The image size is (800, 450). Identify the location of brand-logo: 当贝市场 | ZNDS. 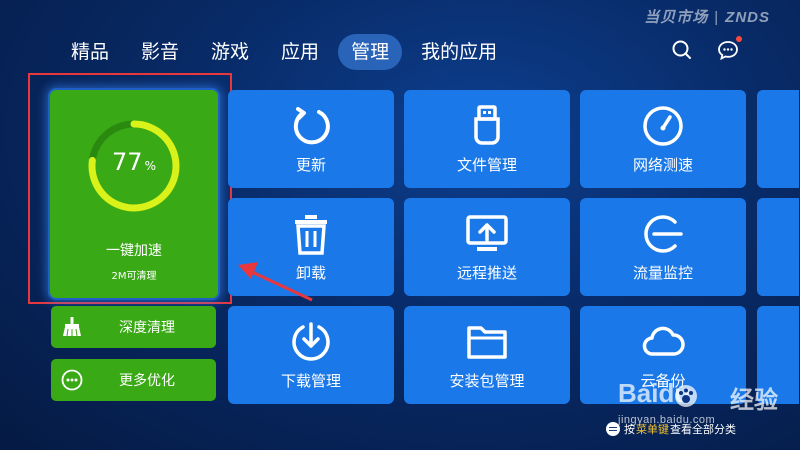
(707, 17).